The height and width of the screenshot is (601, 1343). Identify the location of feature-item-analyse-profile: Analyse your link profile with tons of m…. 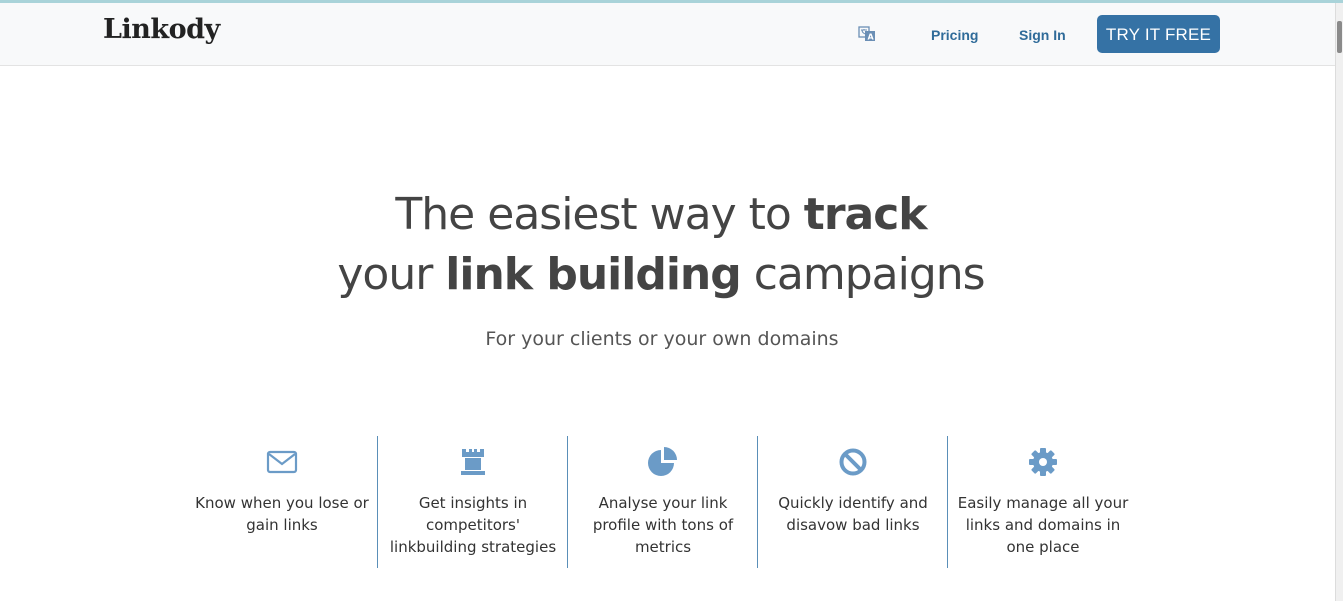
(662, 502).